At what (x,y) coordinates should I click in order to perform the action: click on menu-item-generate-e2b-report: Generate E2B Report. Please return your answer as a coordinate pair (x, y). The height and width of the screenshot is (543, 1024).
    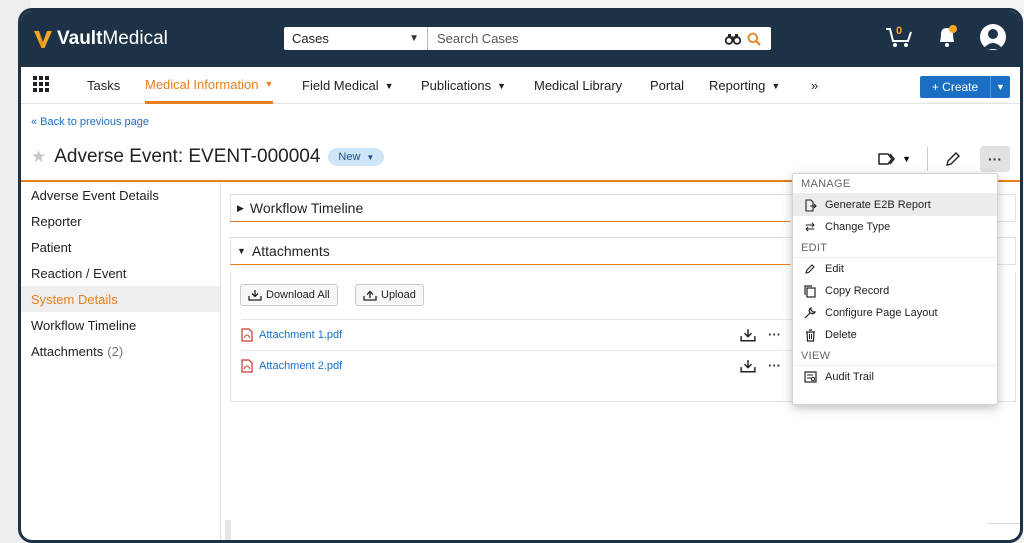
    Looking at the image, I should click on (895, 205).